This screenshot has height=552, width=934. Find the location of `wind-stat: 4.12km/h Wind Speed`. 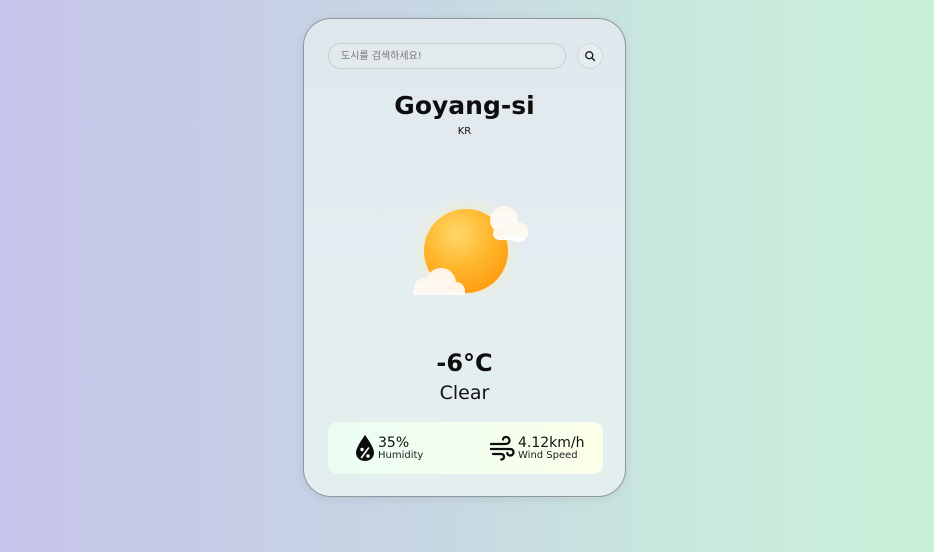

wind-stat: 4.12km/h Wind Speed is located at coordinates (537, 448).